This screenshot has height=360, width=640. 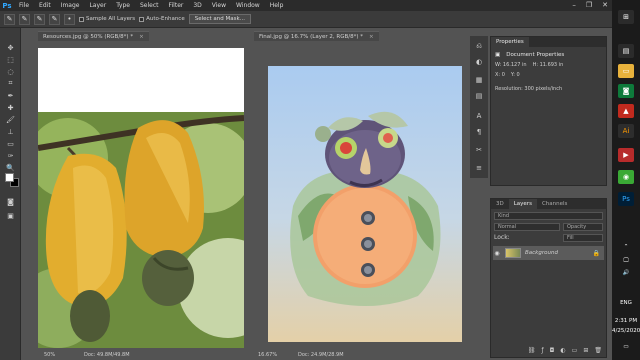 What do you see at coordinates (626, 177) in the screenshot?
I see `app-icon: ◉` at bounding box center [626, 177].